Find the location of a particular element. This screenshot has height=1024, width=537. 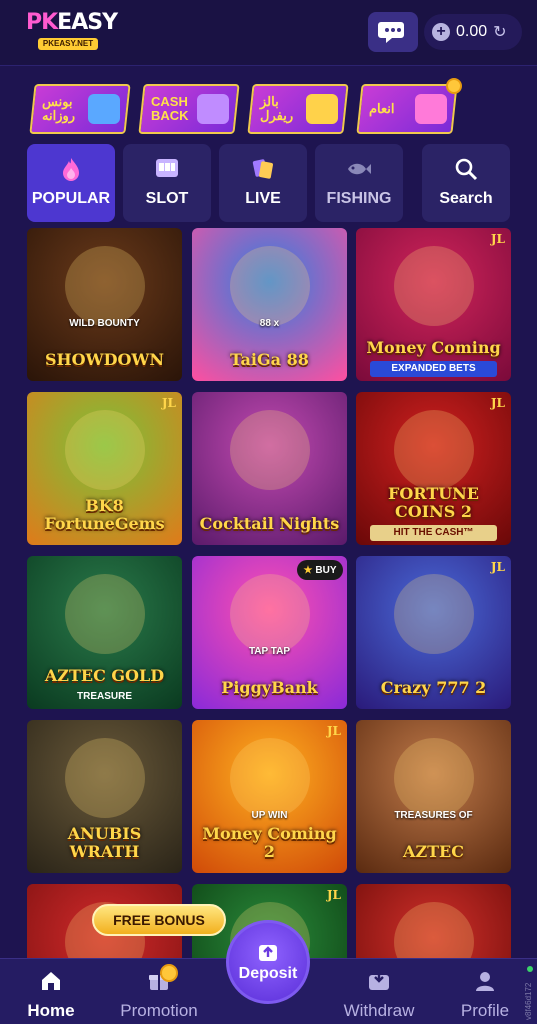

balance-display: + 0.00 ↻ is located at coordinates (473, 32).